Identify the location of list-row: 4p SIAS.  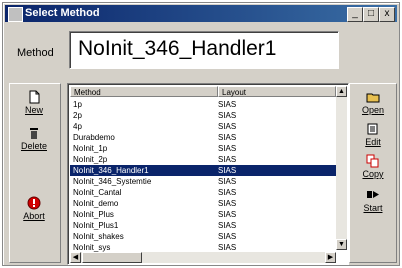
(203, 126).